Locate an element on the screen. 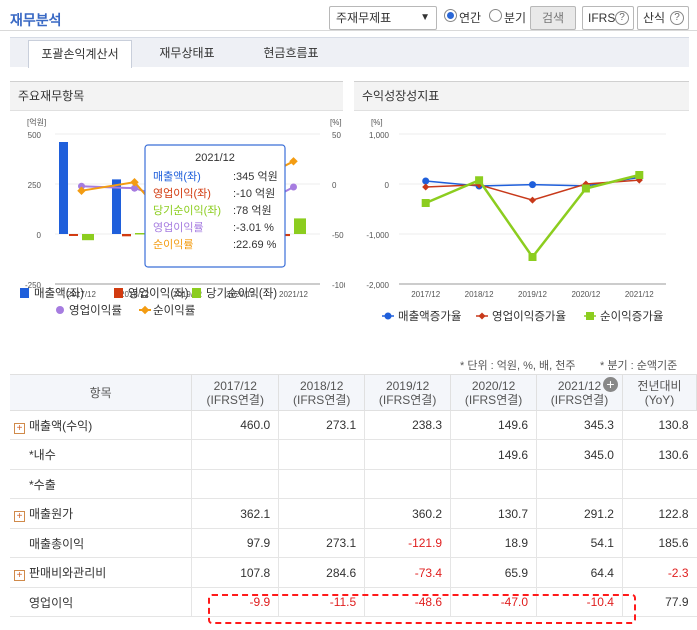 The height and width of the screenshot is (630, 697). point-operating-margin is located at coordinates (293, 187).